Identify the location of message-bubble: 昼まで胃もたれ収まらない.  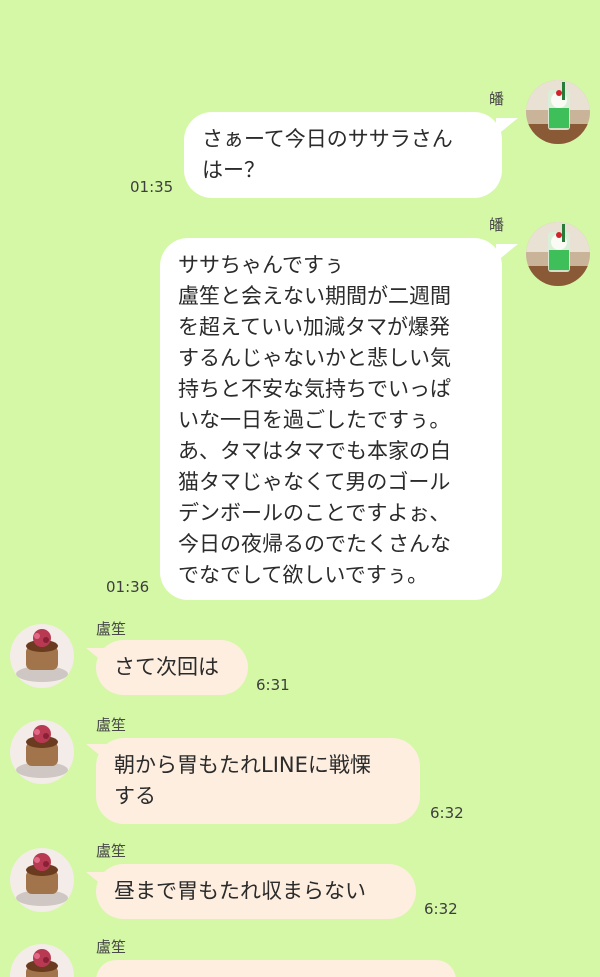
(256, 891).